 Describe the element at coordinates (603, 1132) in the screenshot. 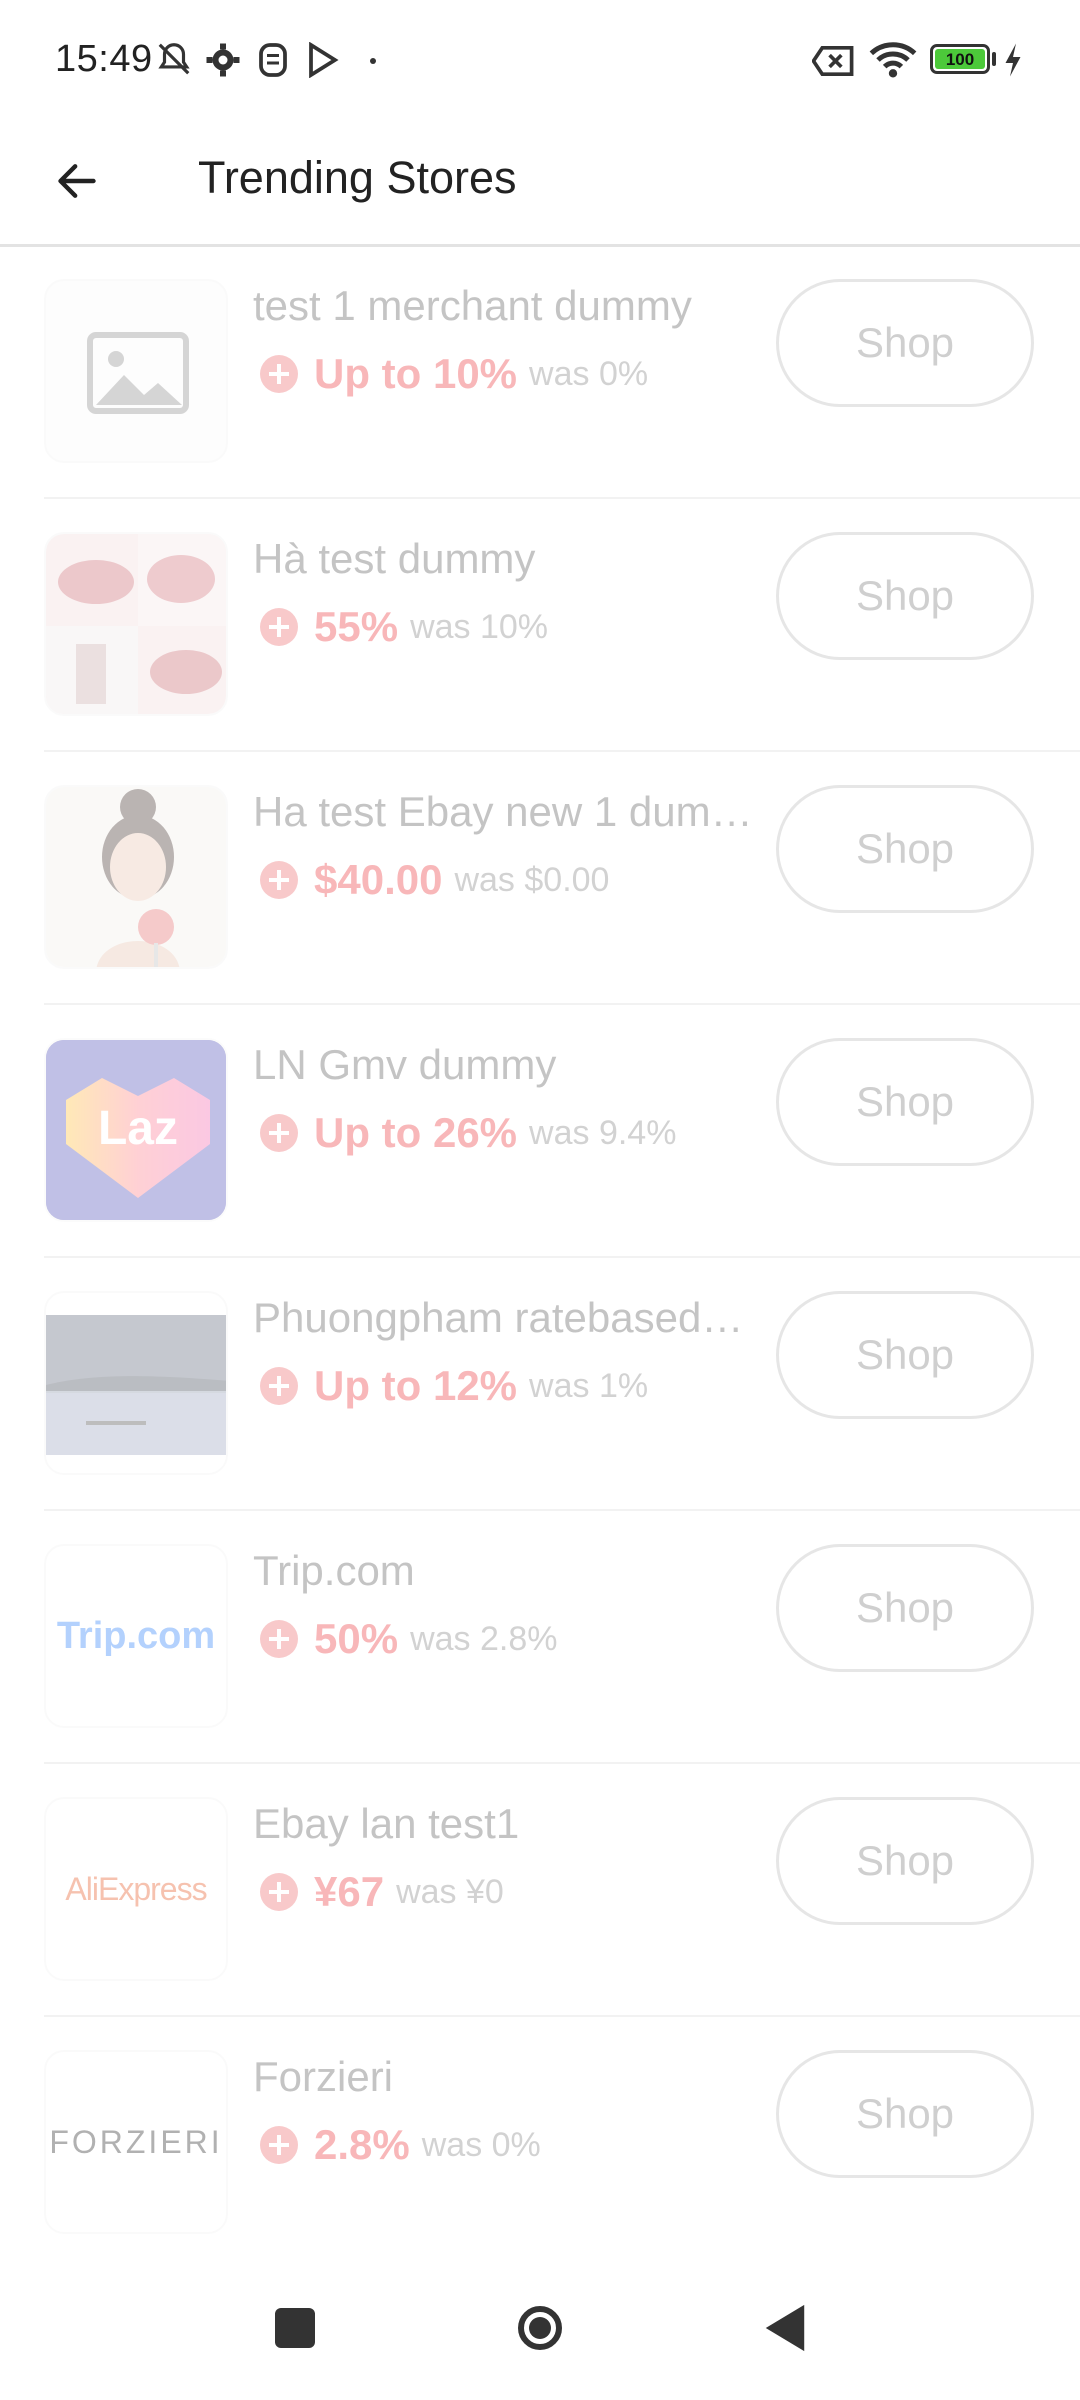

I see `previous-rate: was 9.4%` at that location.